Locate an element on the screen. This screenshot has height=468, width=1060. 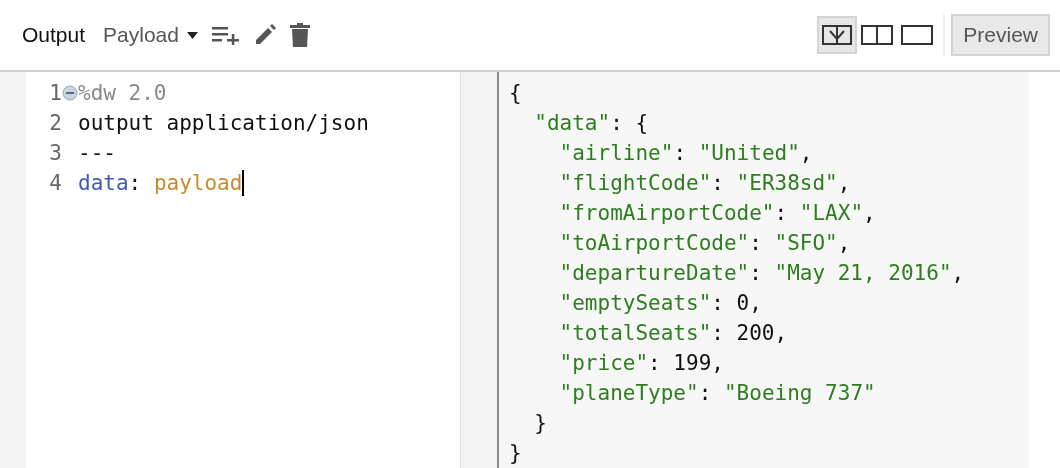
line-number: 4 is located at coordinates (55, 183).